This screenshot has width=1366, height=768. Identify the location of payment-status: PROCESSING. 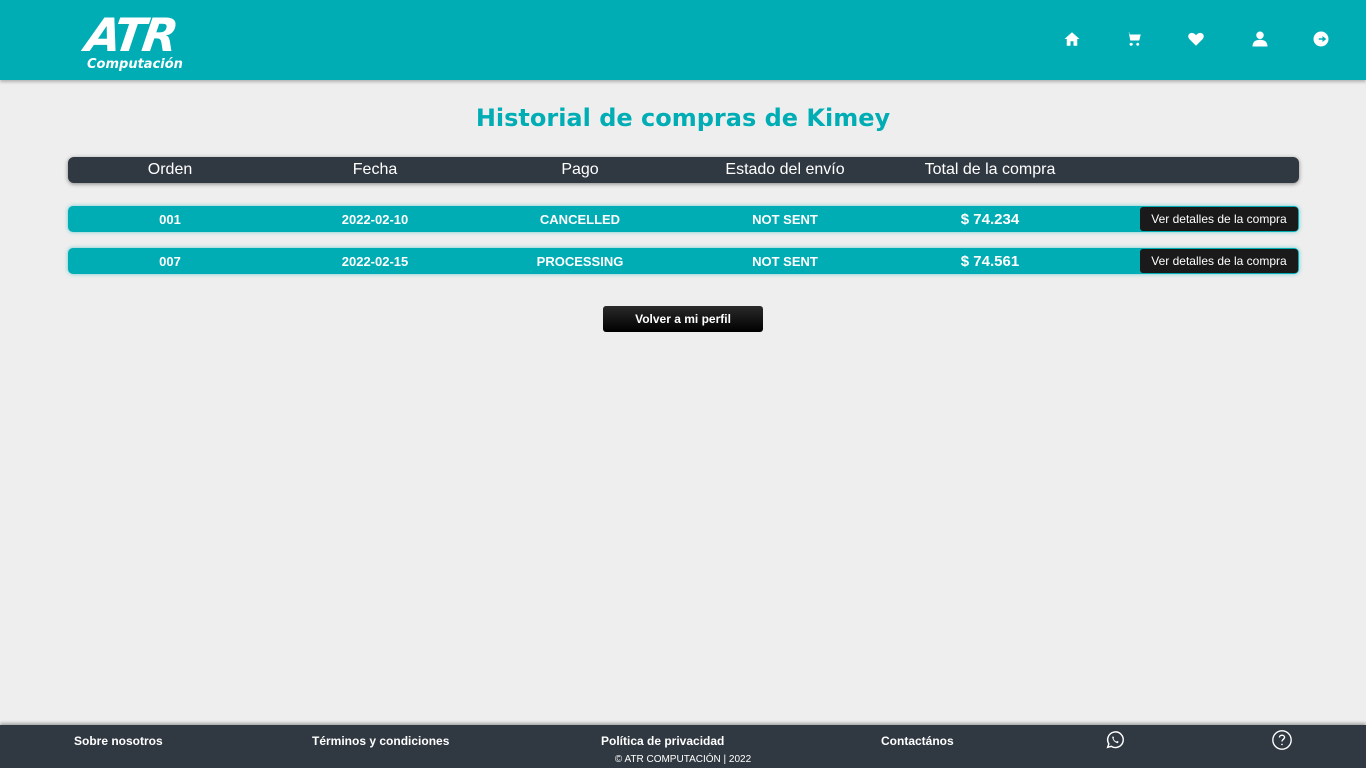
(580, 261).